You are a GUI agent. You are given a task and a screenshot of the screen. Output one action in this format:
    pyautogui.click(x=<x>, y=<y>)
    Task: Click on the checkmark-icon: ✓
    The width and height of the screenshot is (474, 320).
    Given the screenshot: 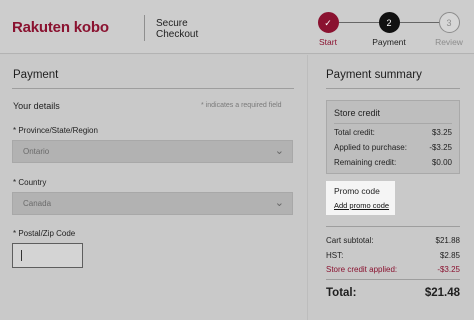 What is the action you would take?
    pyautogui.click(x=328, y=22)
    